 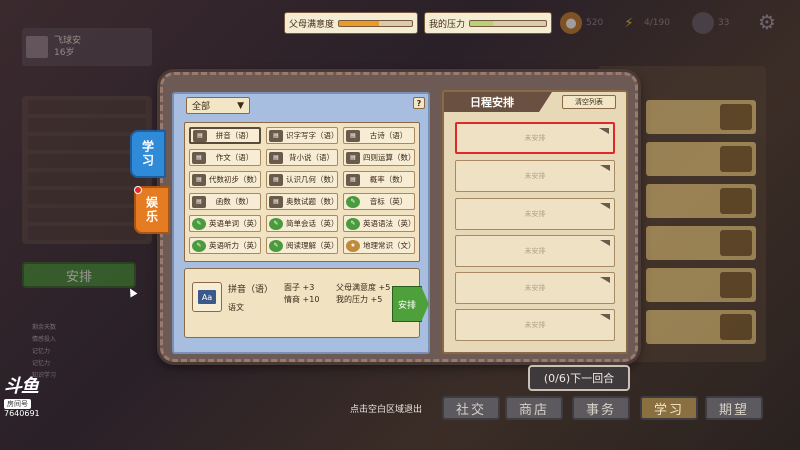 What do you see at coordinates (312, 24) in the screenshot?
I see `parent-satisfaction-label: 父母满意度` at bounding box center [312, 24].